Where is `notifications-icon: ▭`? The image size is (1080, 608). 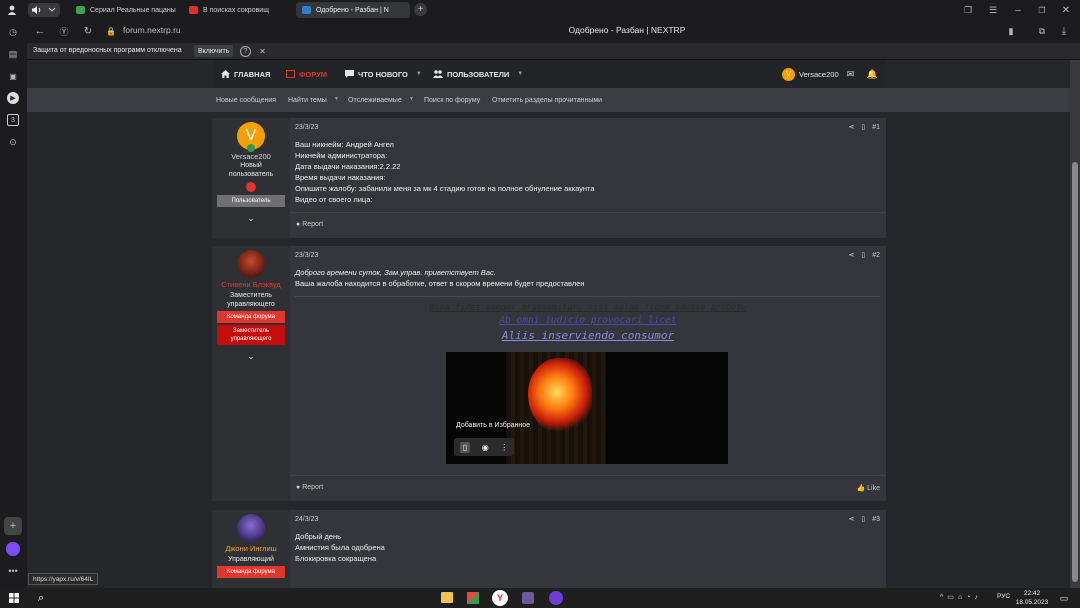
notifications-icon: ▭ is located at coordinates (1064, 598).